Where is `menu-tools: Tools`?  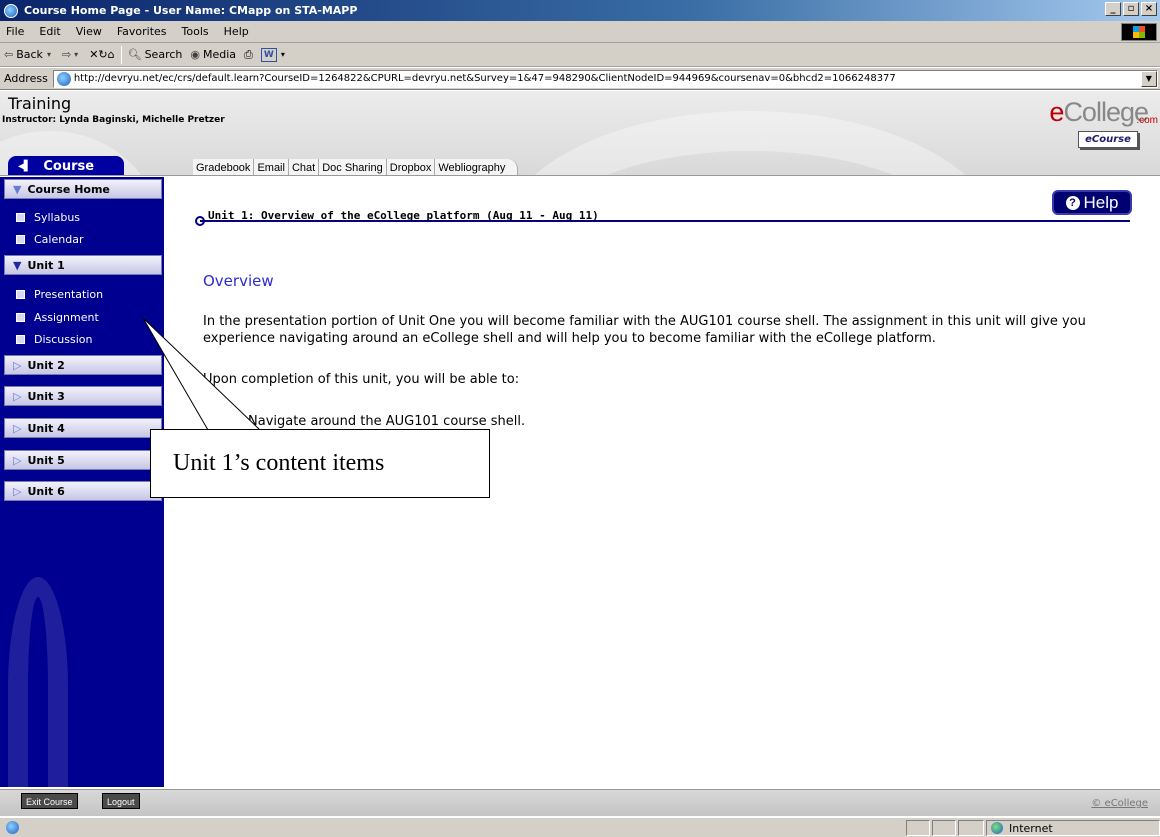
menu-tools: Tools is located at coordinates (195, 31).